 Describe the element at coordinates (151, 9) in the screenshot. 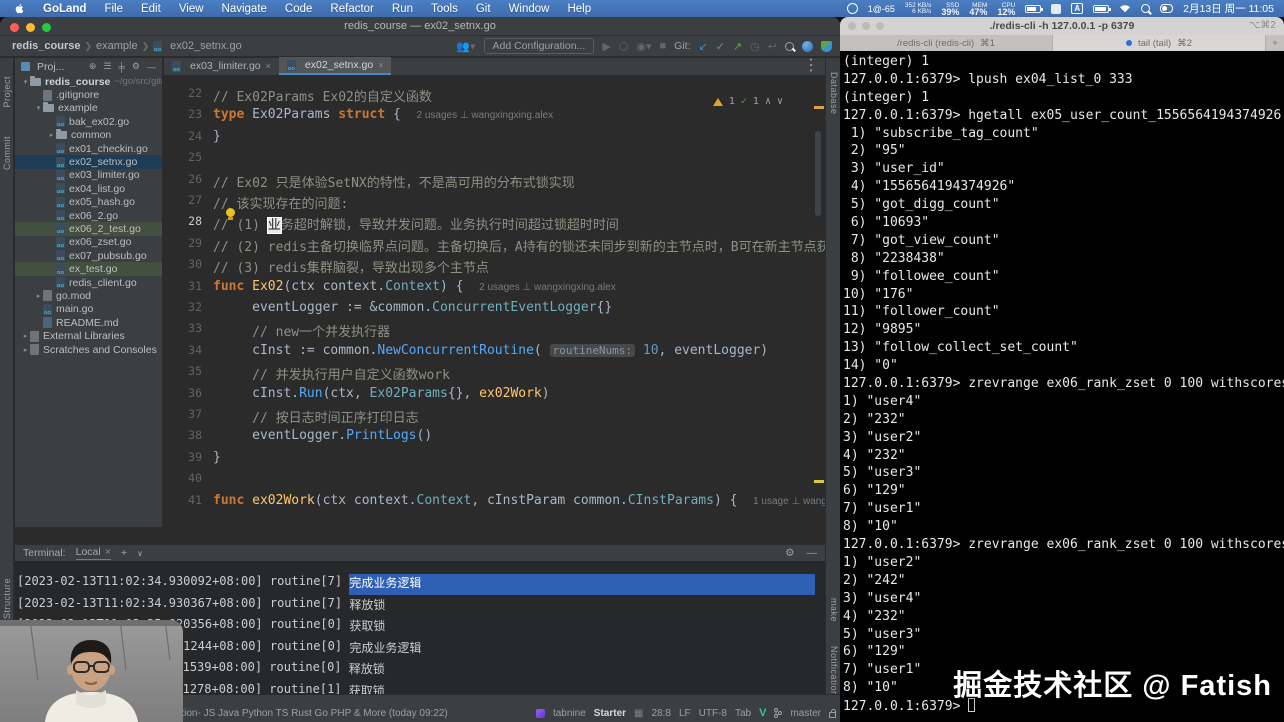

I see `menu-item-edit: Edit` at that location.